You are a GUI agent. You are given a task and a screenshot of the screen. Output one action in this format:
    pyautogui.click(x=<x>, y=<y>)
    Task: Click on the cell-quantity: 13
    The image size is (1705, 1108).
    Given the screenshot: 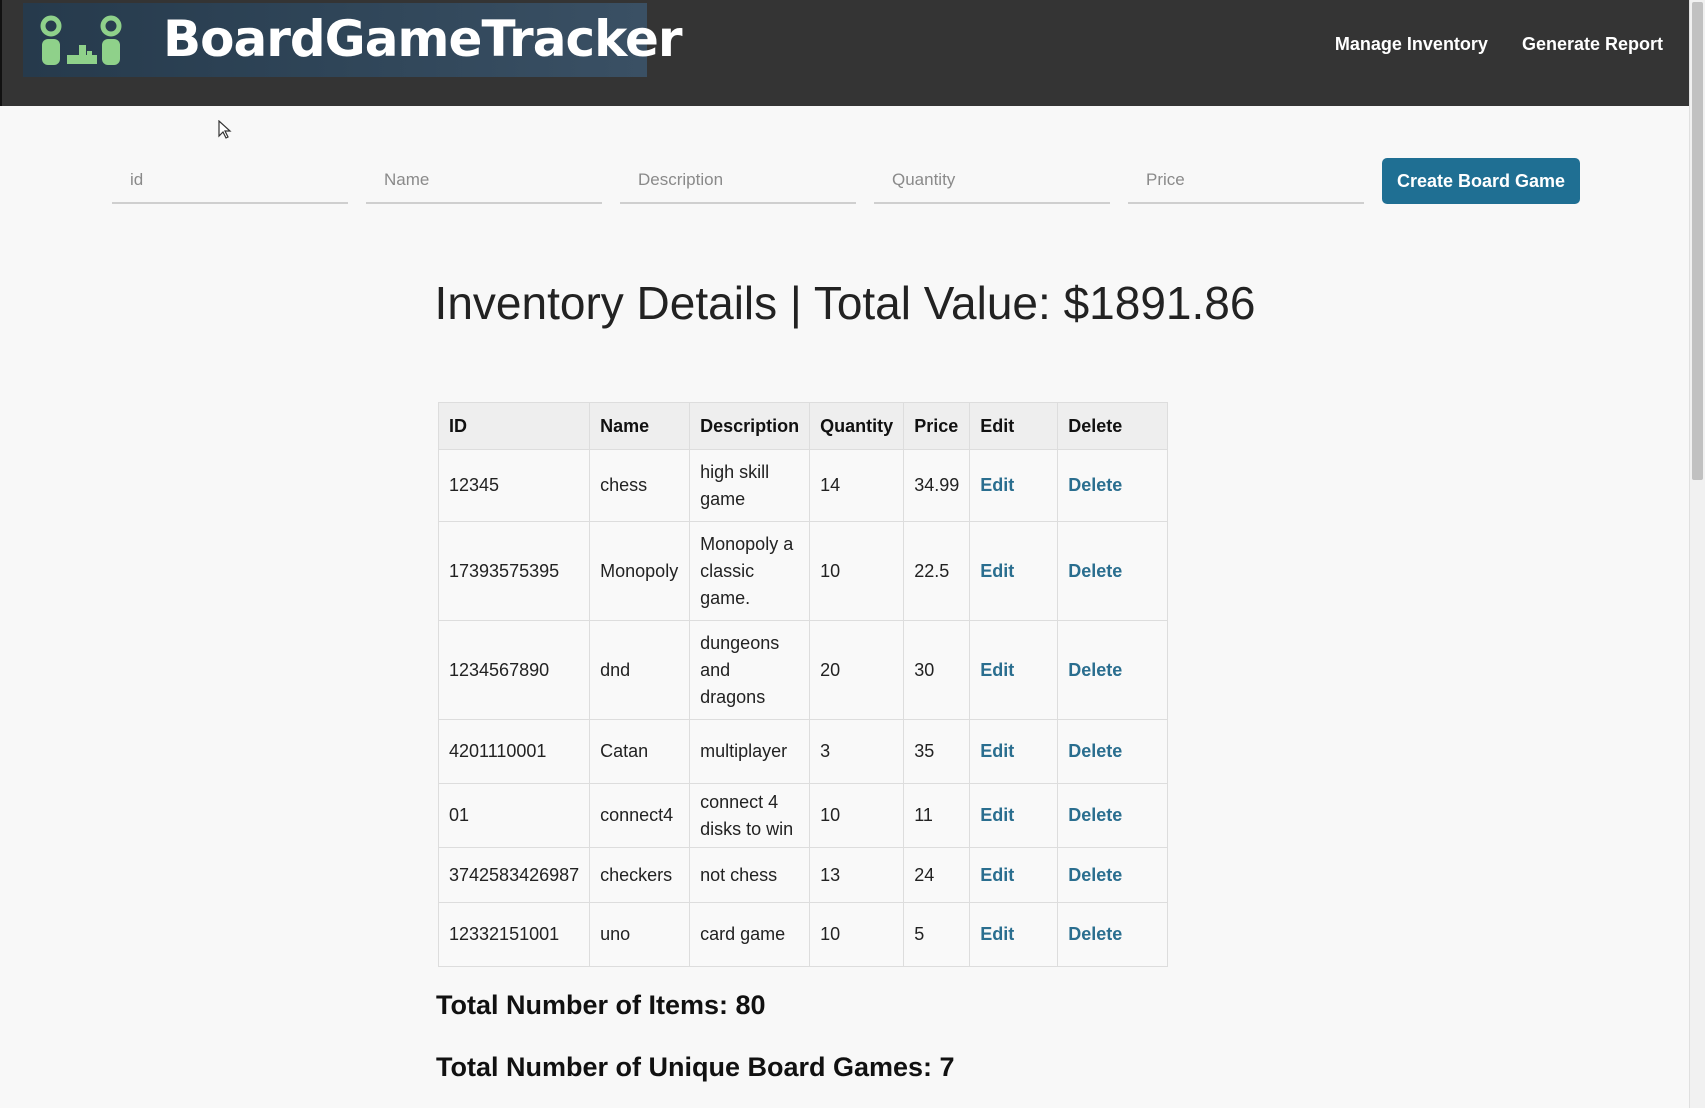 What is the action you would take?
    pyautogui.click(x=857, y=875)
    